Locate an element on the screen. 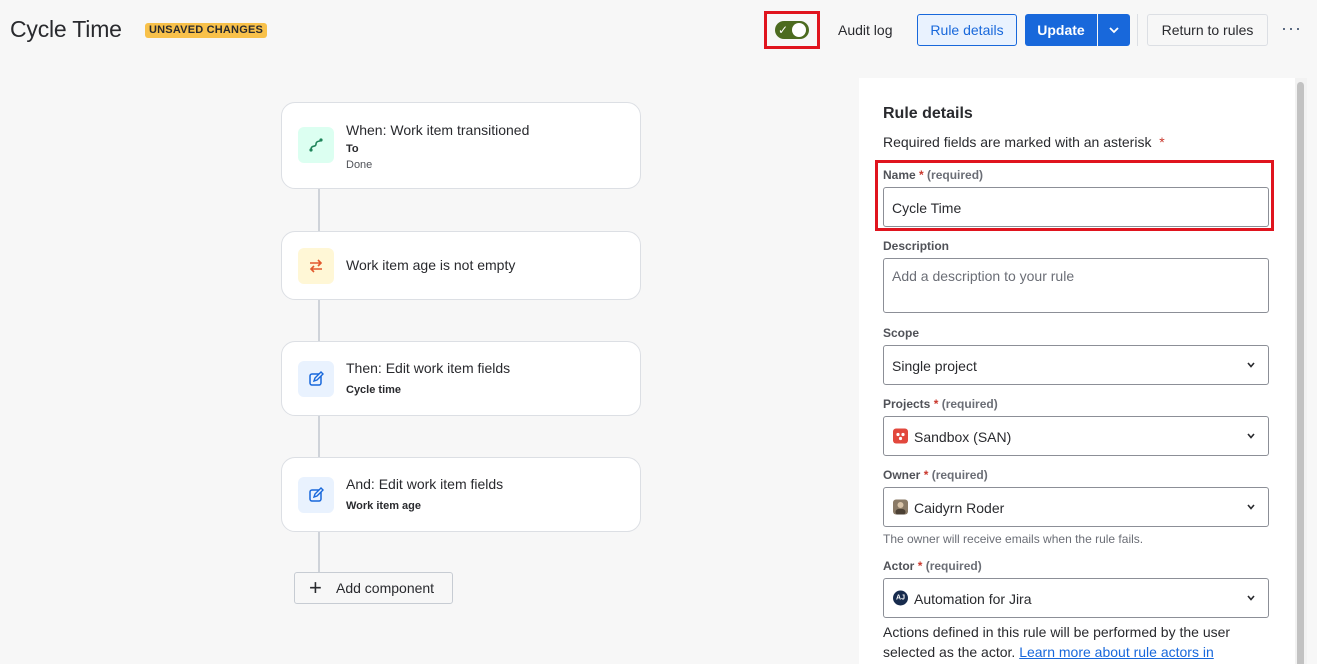 This screenshot has height=664, width=1317. audit-log-button: Audit log is located at coordinates (865, 30).